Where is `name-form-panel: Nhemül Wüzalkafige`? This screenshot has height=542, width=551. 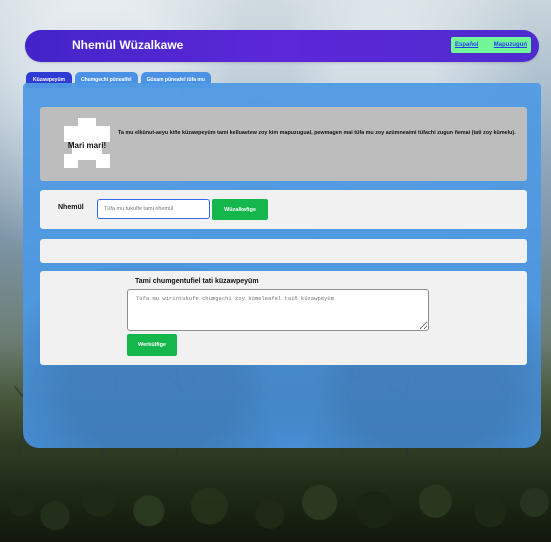 name-form-panel: Nhemül Wüzalkafige is located at coordinates (283, 209).